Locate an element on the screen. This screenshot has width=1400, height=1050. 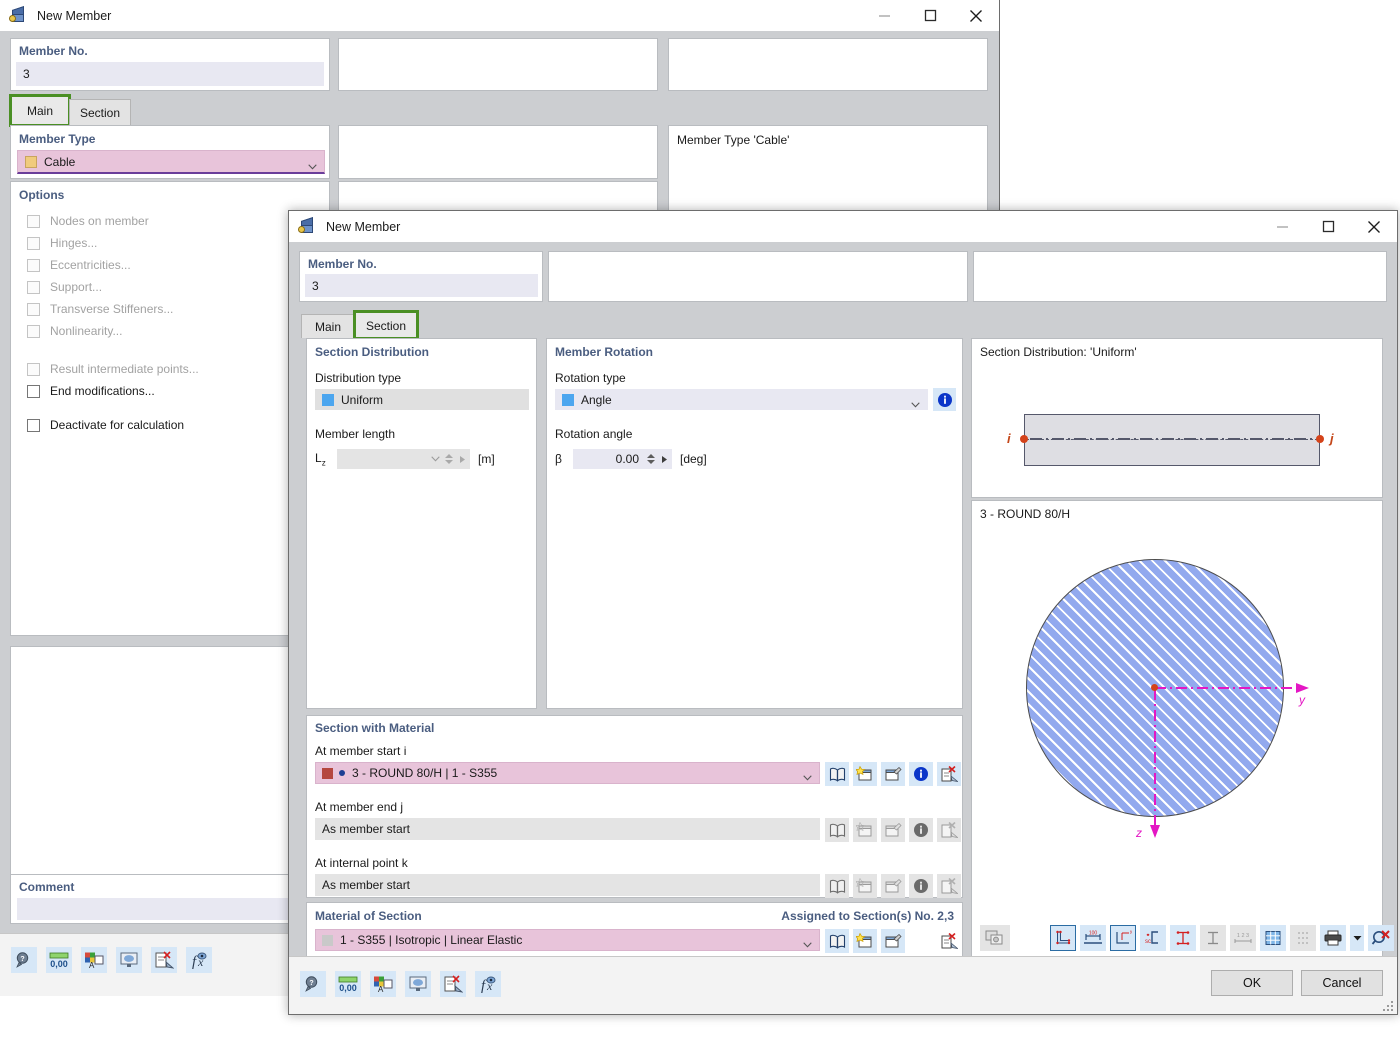
member-type-group-label: Member Type is located at coordinates (57, 139).